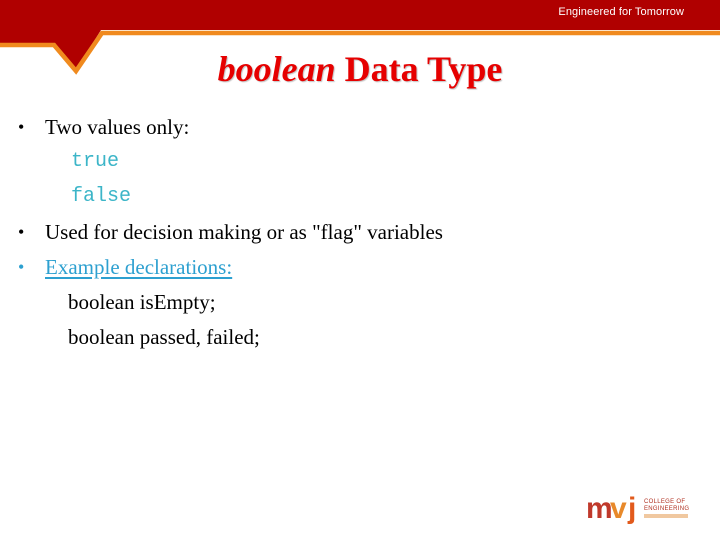 Image resolution: width=720 pixels, height=540 pixels. I want to click on code-value: false, so click(358, 199).